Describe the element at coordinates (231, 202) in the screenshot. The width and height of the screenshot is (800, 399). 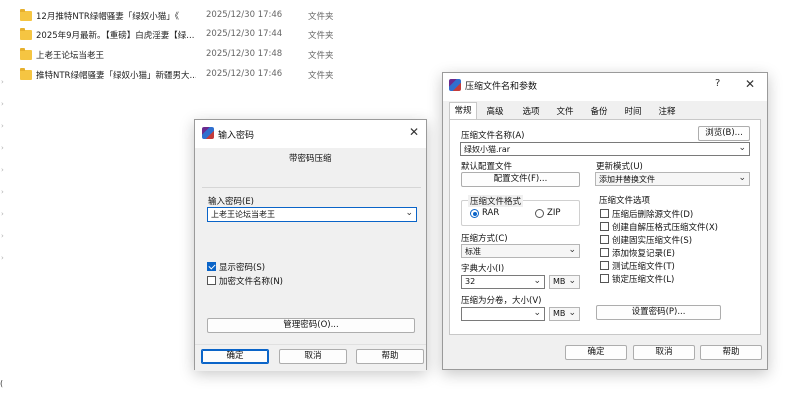
I see `password-label: 输入密码(E)` at that location.